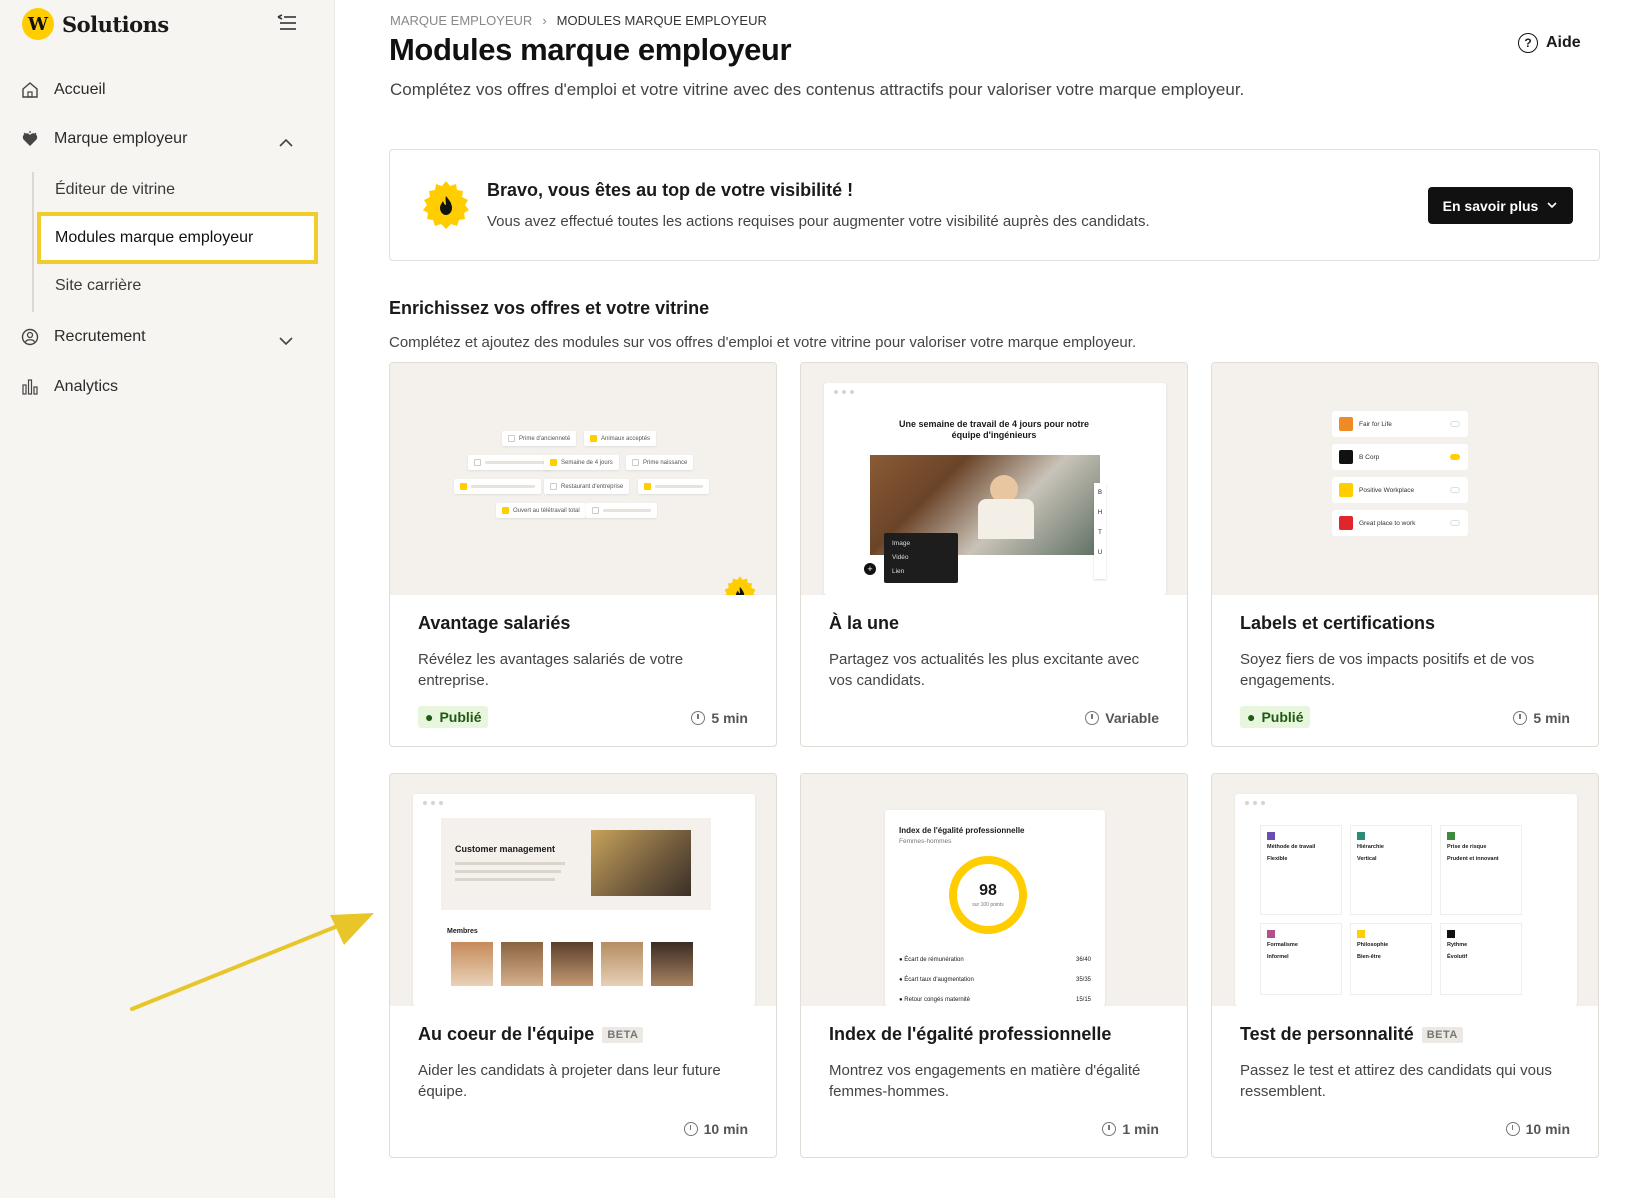  I want to click on perk-chip: Animaux acceptés, so click(620, 438).